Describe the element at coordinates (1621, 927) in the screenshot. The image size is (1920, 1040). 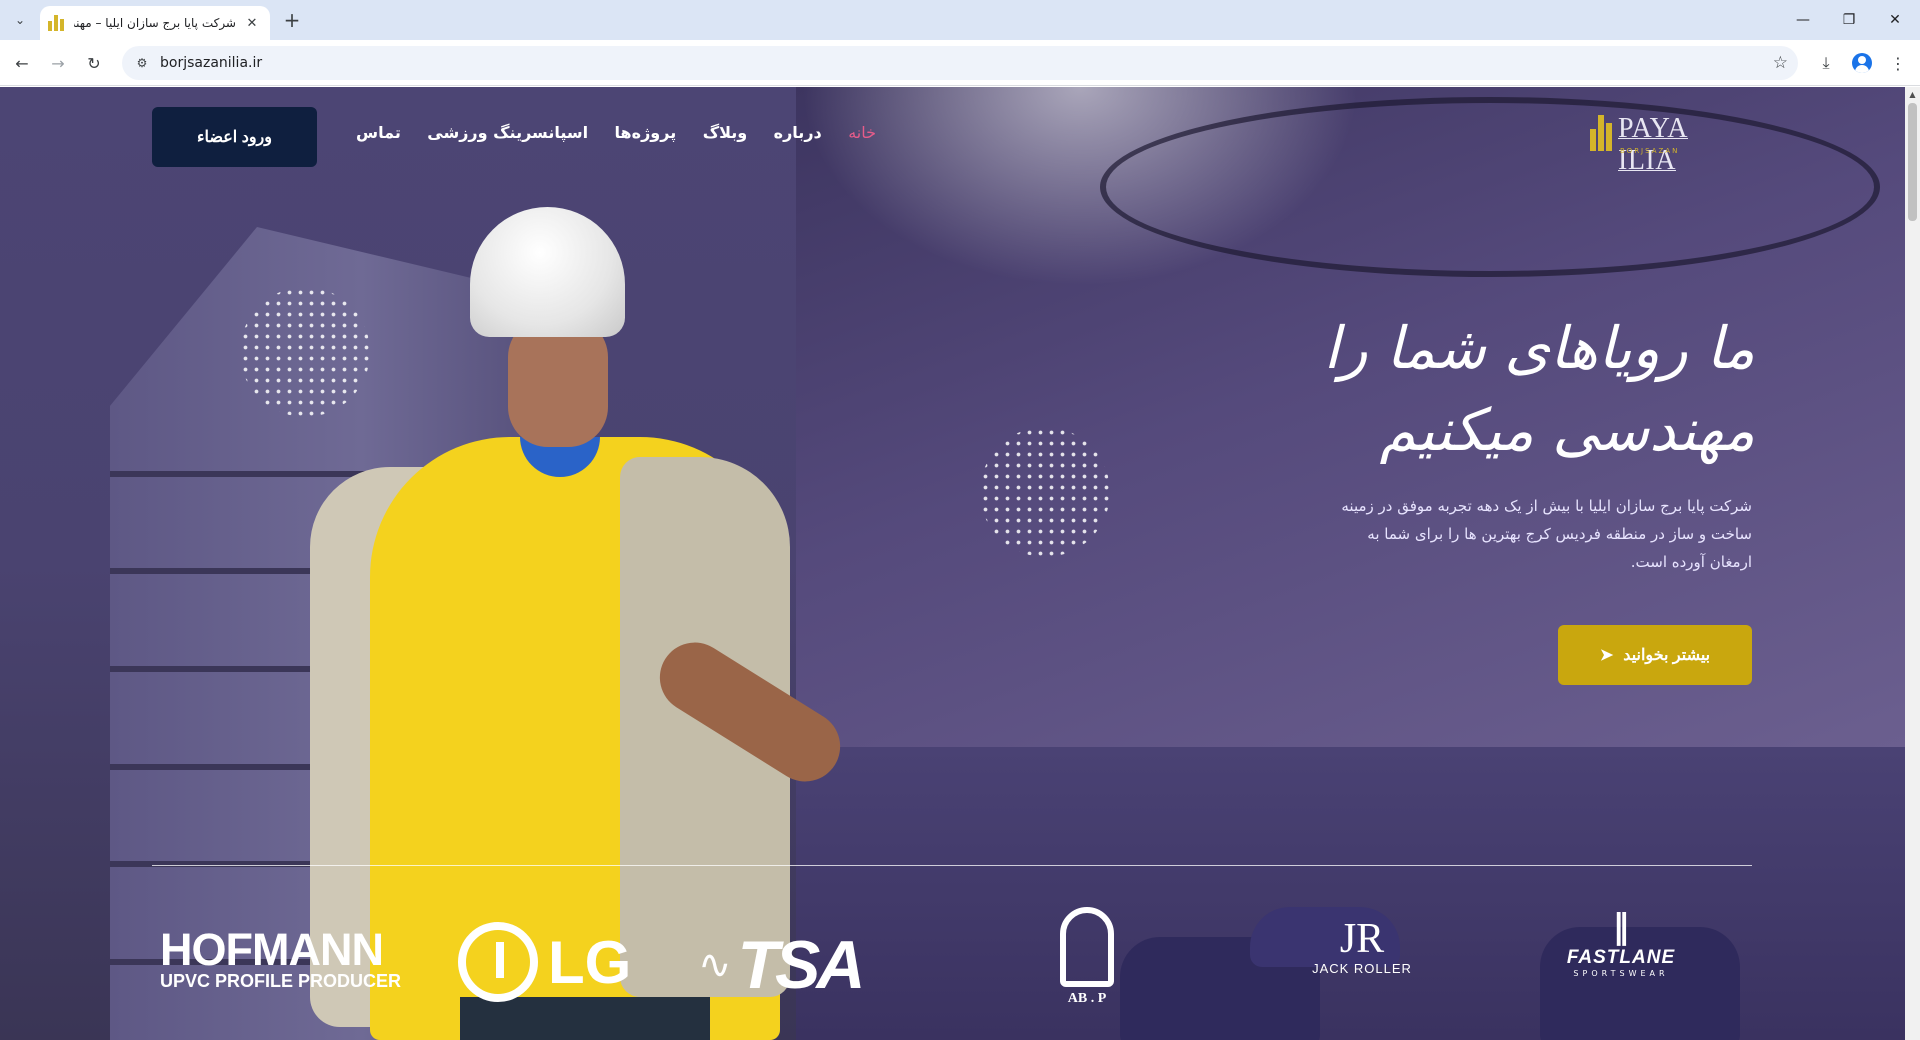
I see `fastlane-emblem-icon: ‖` at that location.